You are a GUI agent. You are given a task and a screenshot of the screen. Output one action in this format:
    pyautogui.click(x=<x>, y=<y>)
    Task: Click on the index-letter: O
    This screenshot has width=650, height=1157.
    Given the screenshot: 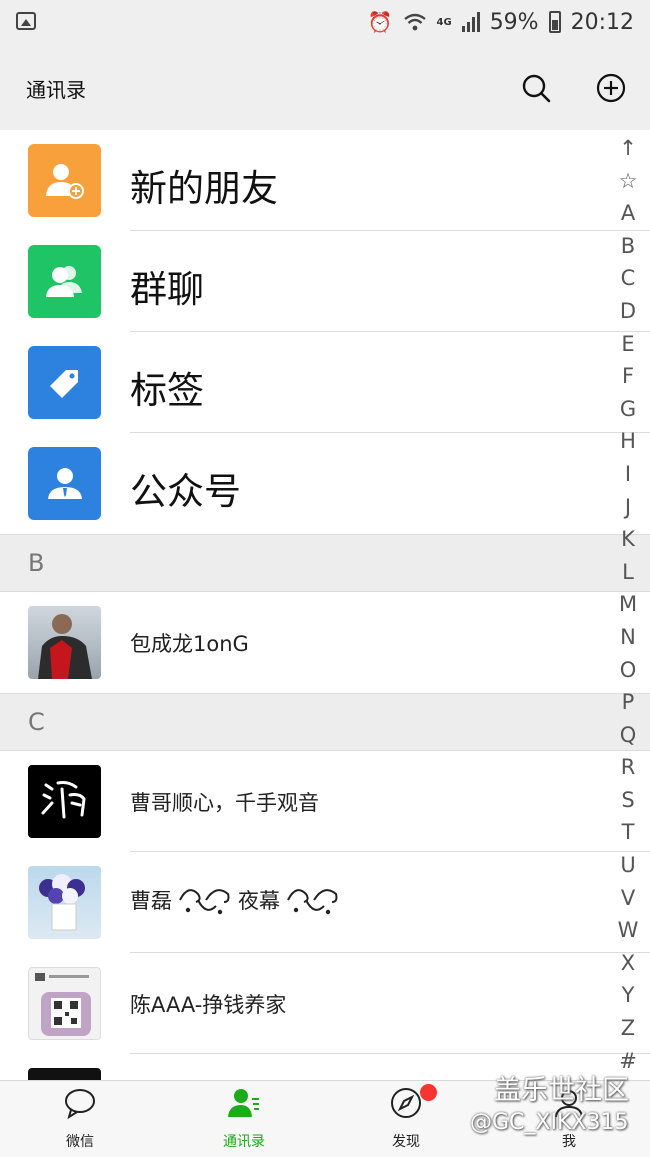 What is the action you would take?
    pyautogui.click(x=628, y=670)
    